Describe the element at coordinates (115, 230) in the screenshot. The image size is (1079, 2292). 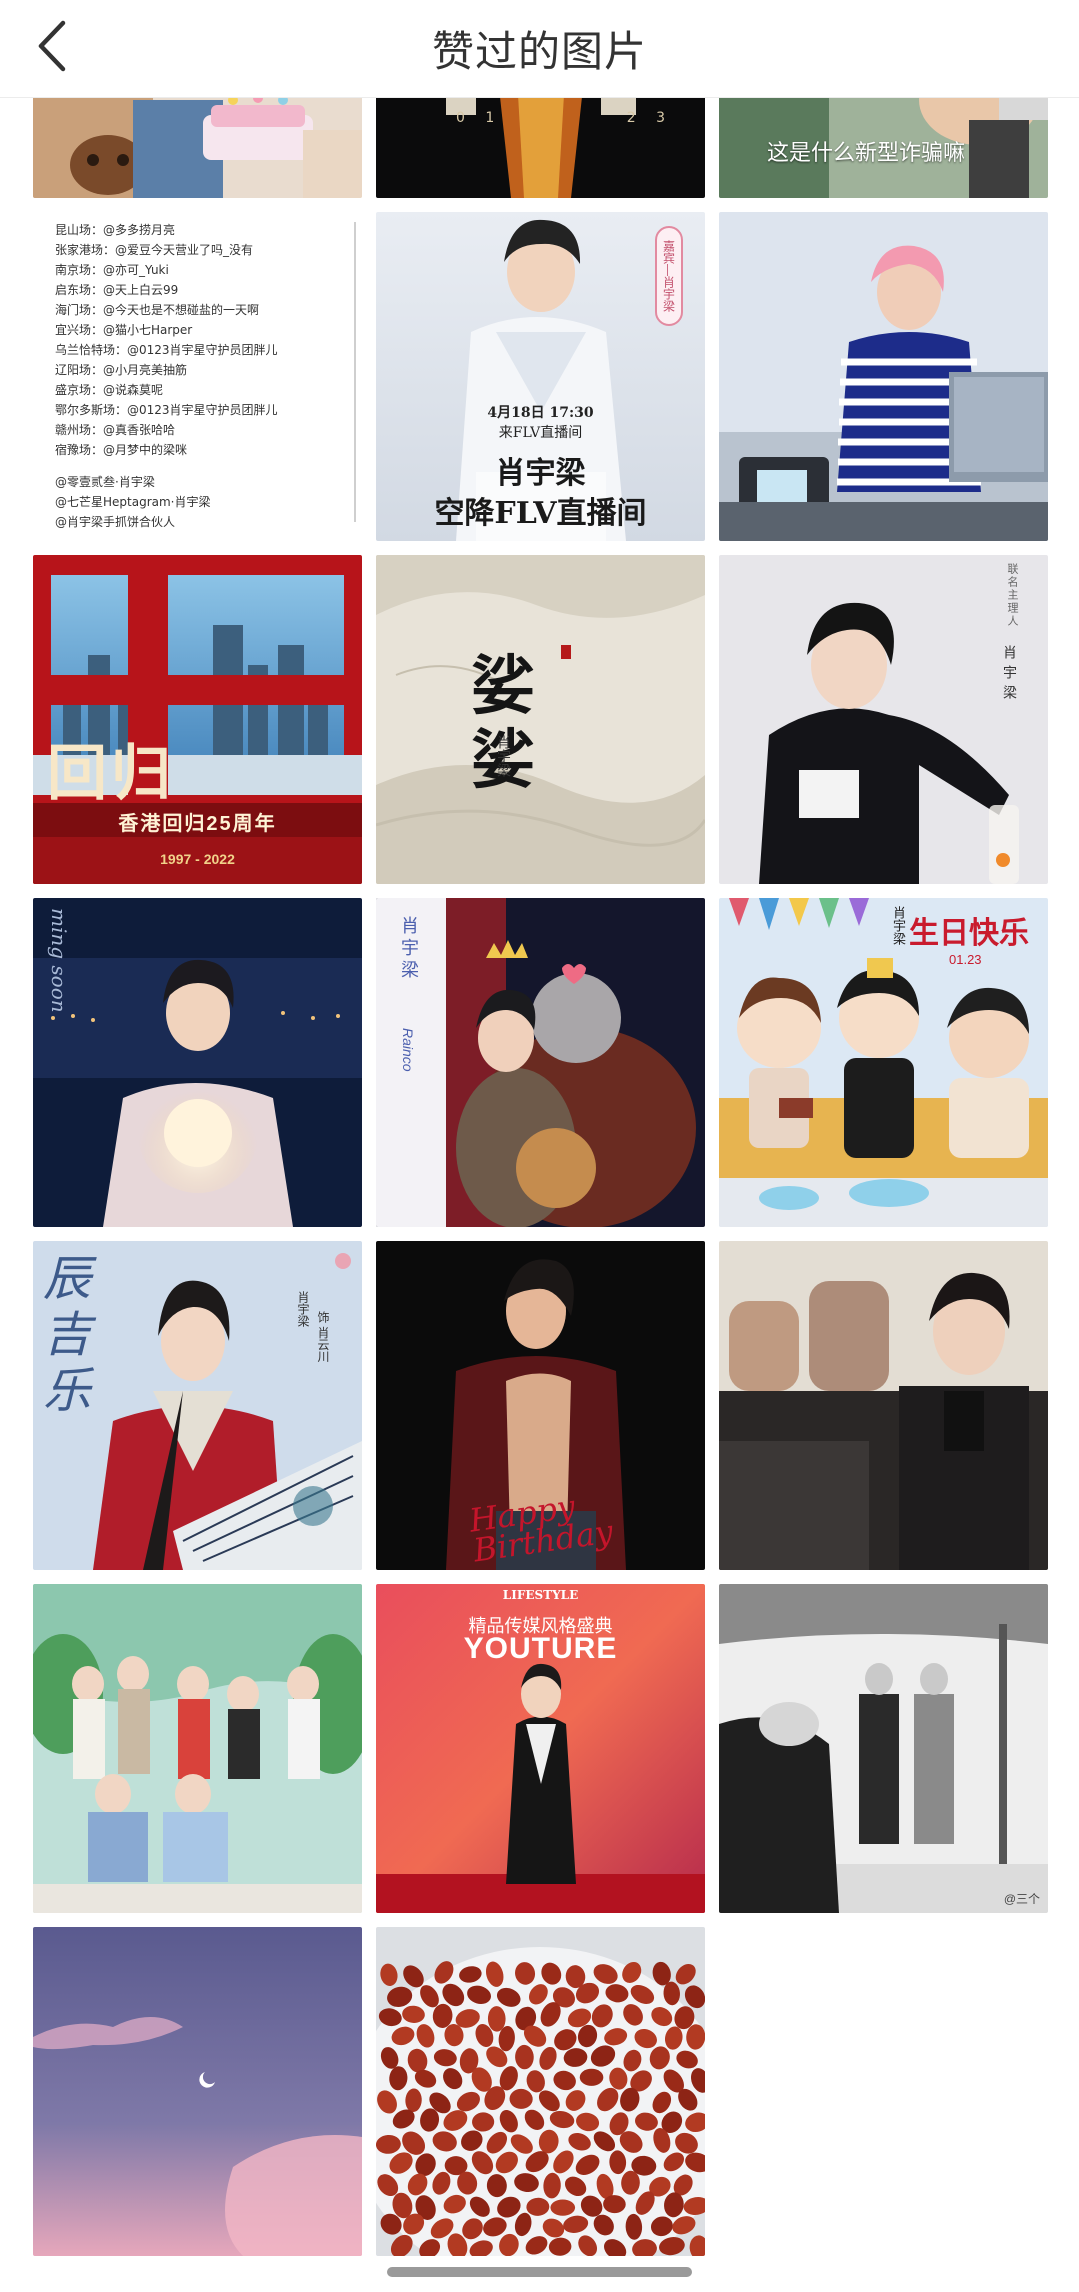
I see `fan-list-line: 昆山场：@多多捞月亮` at that location.